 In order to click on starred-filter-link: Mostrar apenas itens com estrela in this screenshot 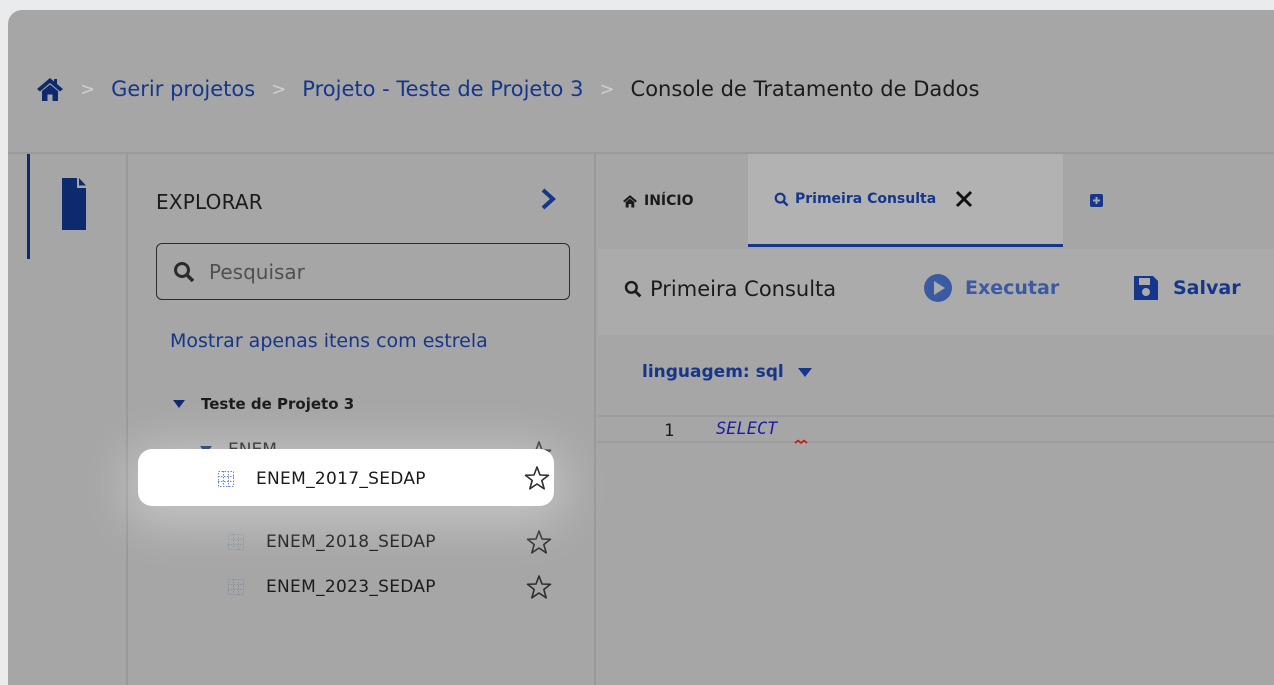, I will do `click(329, 341)`.